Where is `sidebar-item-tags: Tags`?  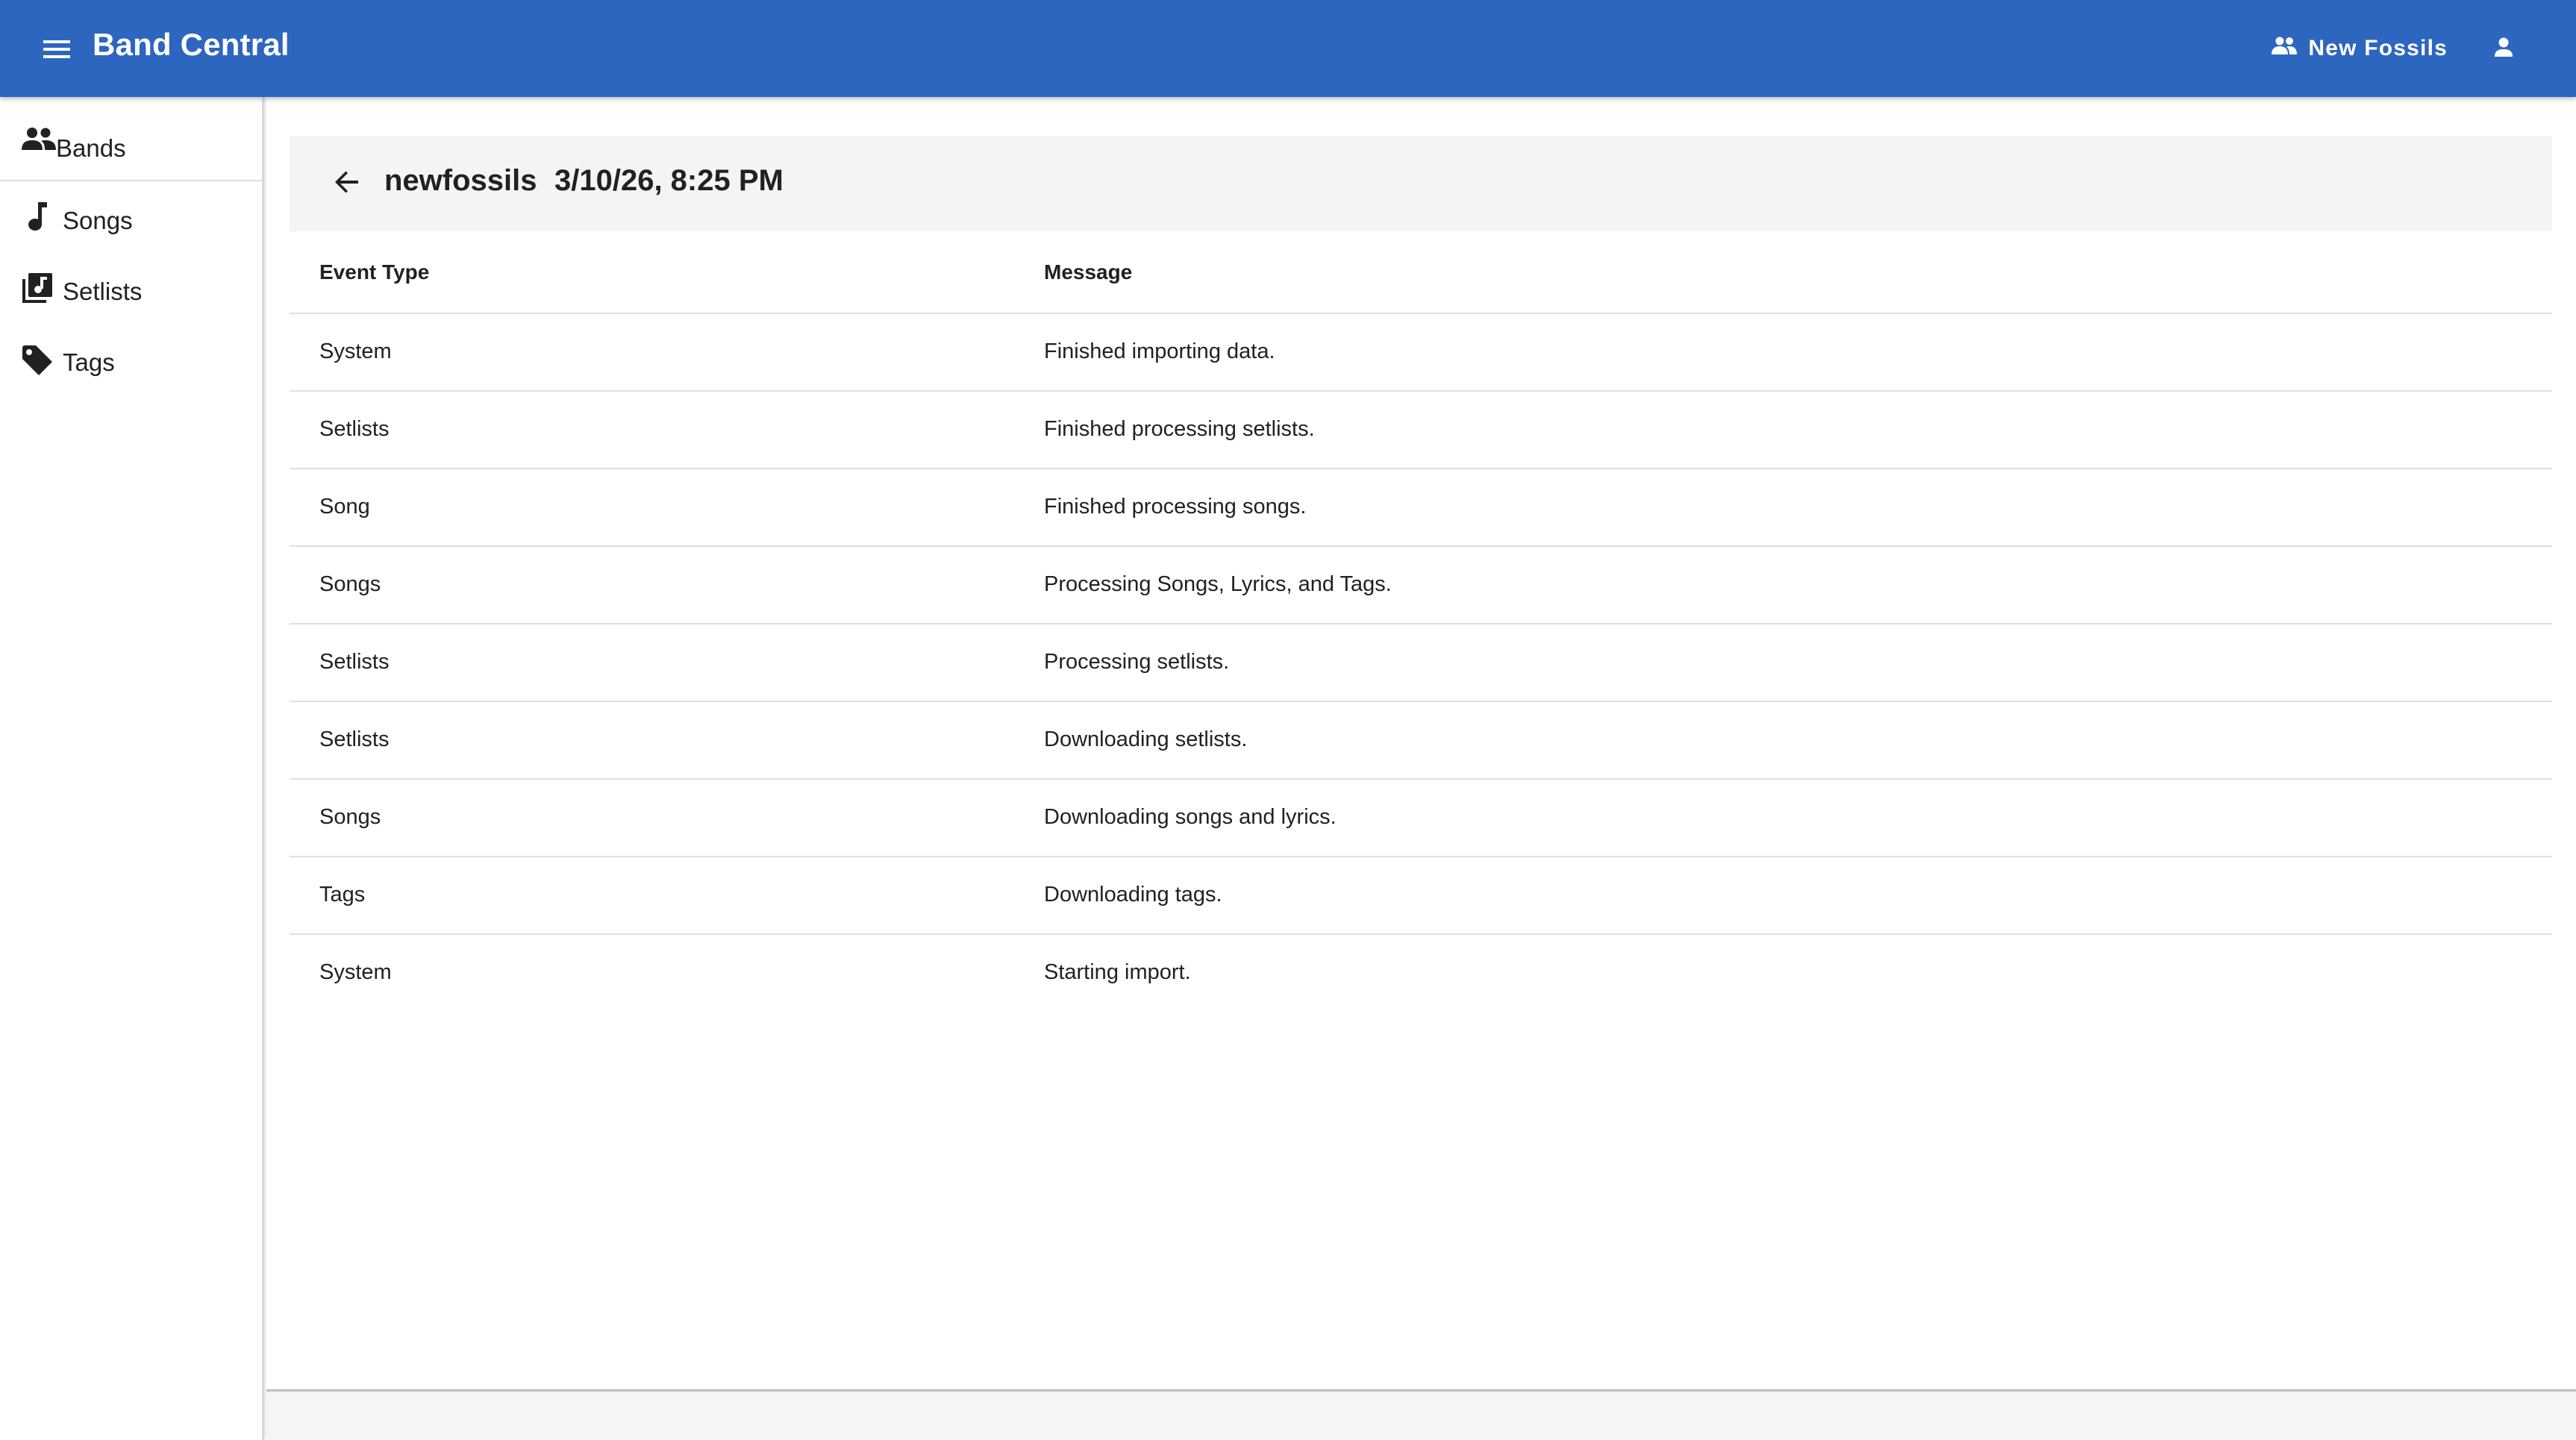 sidebar-item-tags: Tags is located at coordinates (131, 363).